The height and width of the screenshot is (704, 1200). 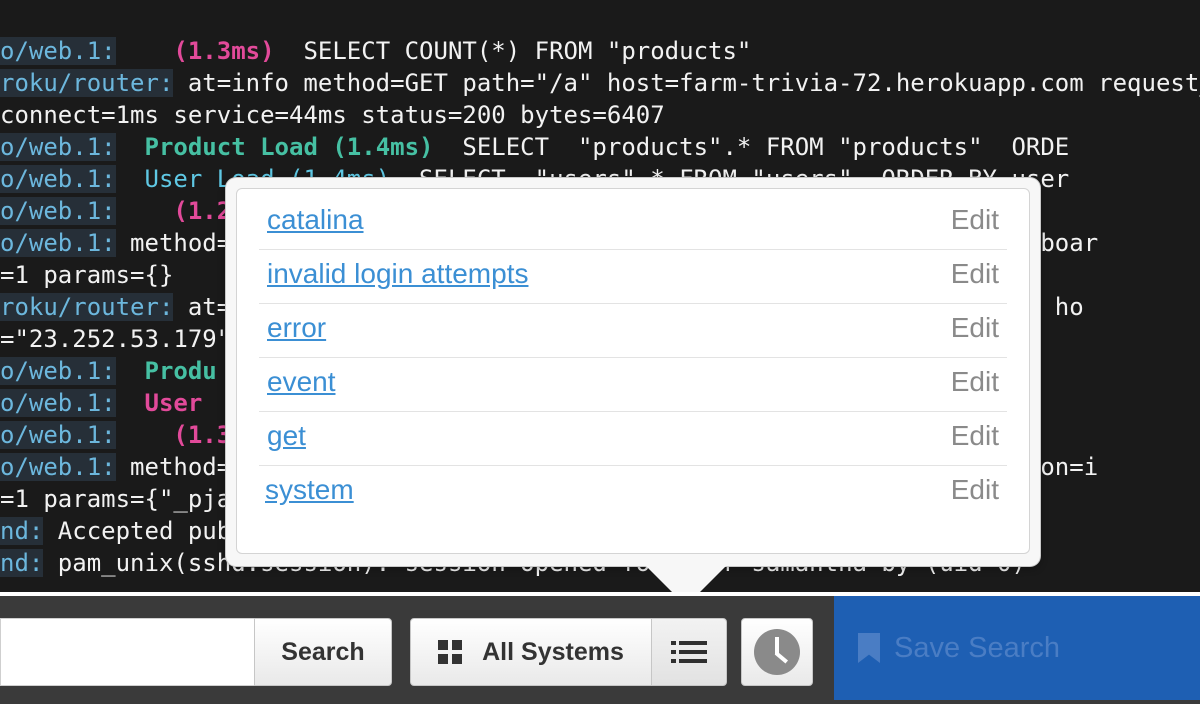 I want to click on log-text: =1 params={"_pja, so click(x=116, y=499).